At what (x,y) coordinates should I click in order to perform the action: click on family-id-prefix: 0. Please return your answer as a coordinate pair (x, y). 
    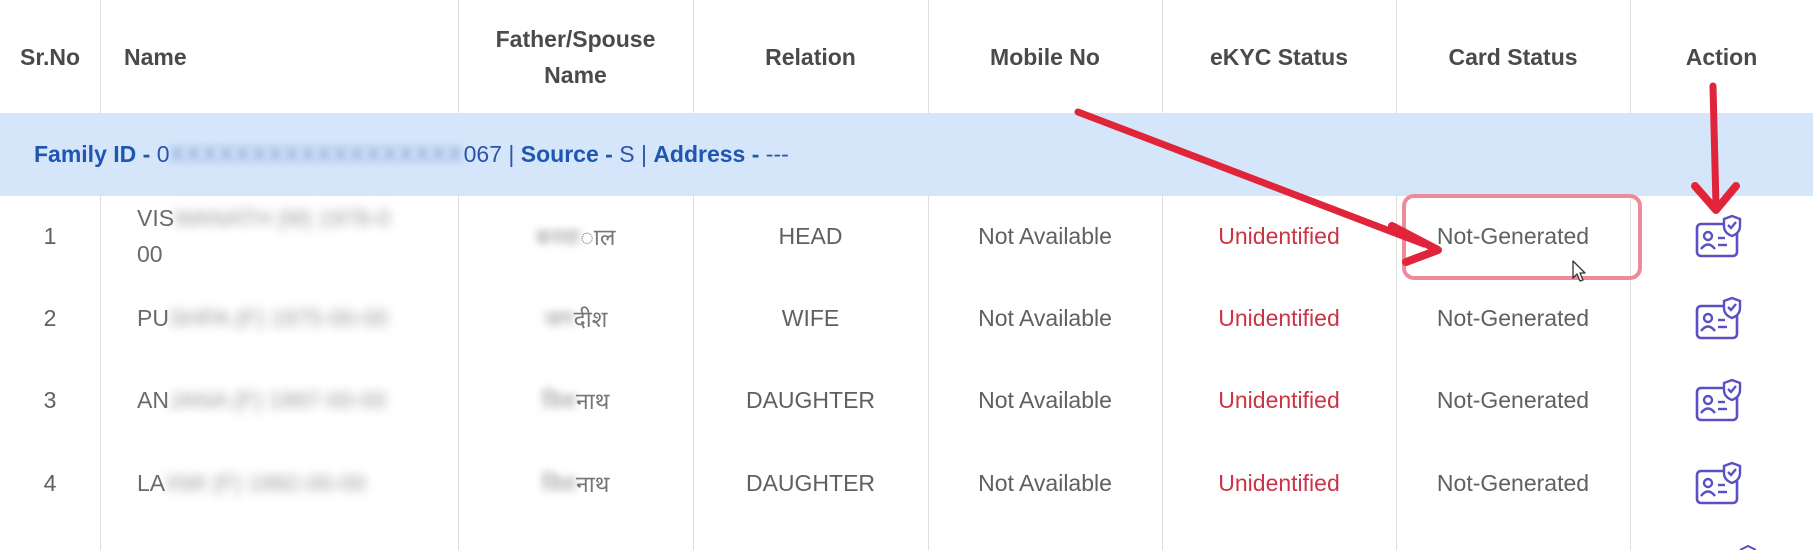
    Looking at the image, I should click on (163, 154).